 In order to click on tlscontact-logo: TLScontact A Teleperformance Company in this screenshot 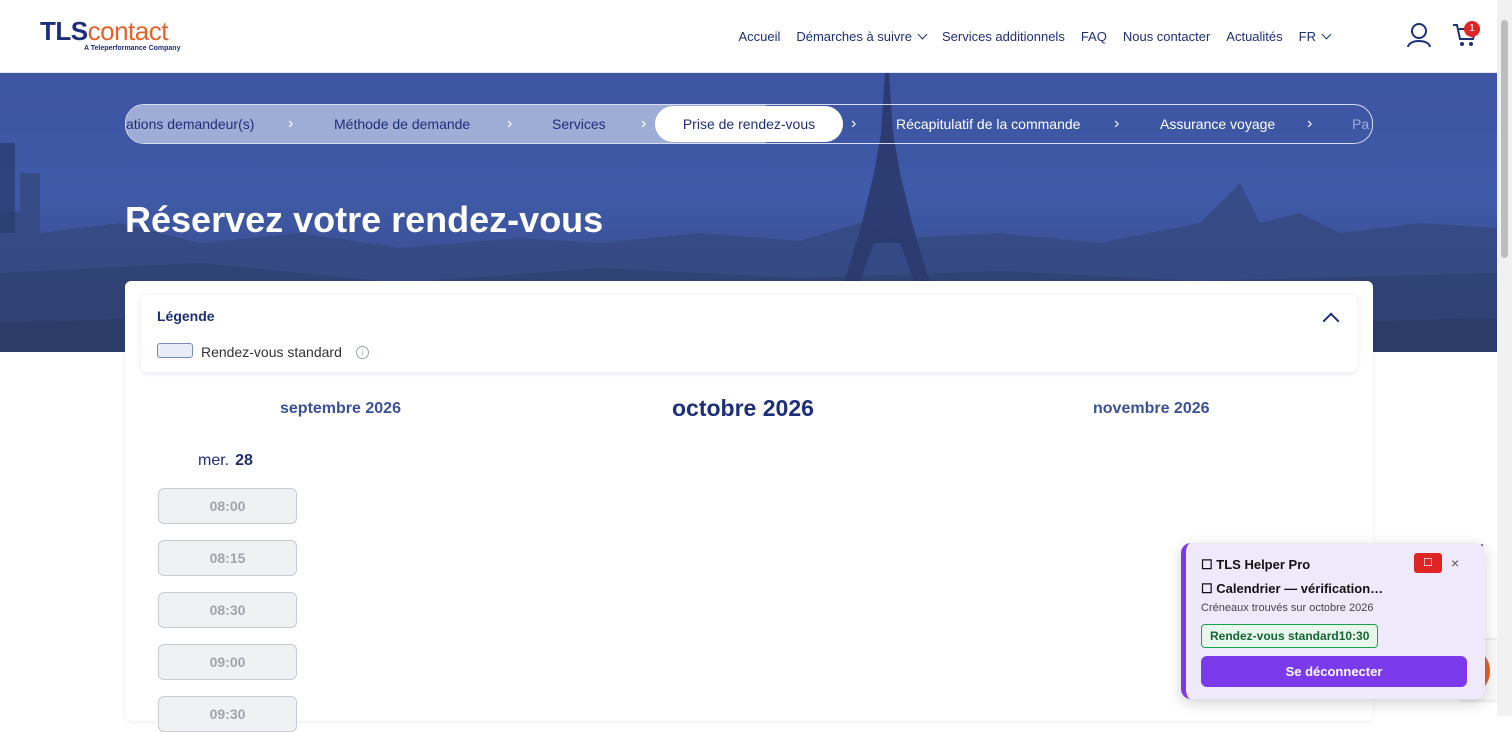, I will do `click(110, 35)`.